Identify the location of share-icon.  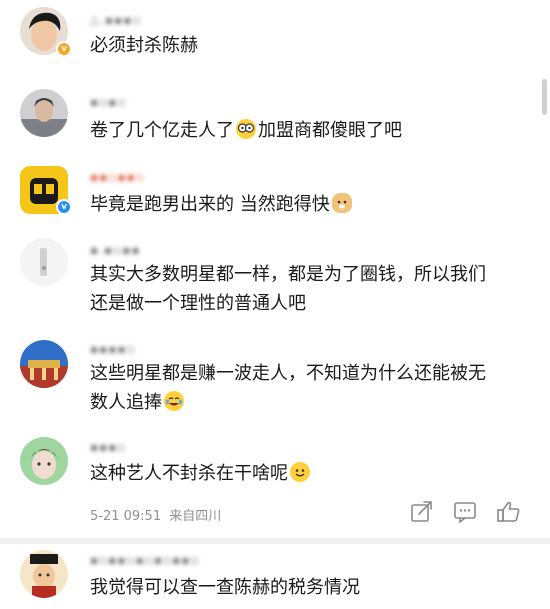
(422, 512).